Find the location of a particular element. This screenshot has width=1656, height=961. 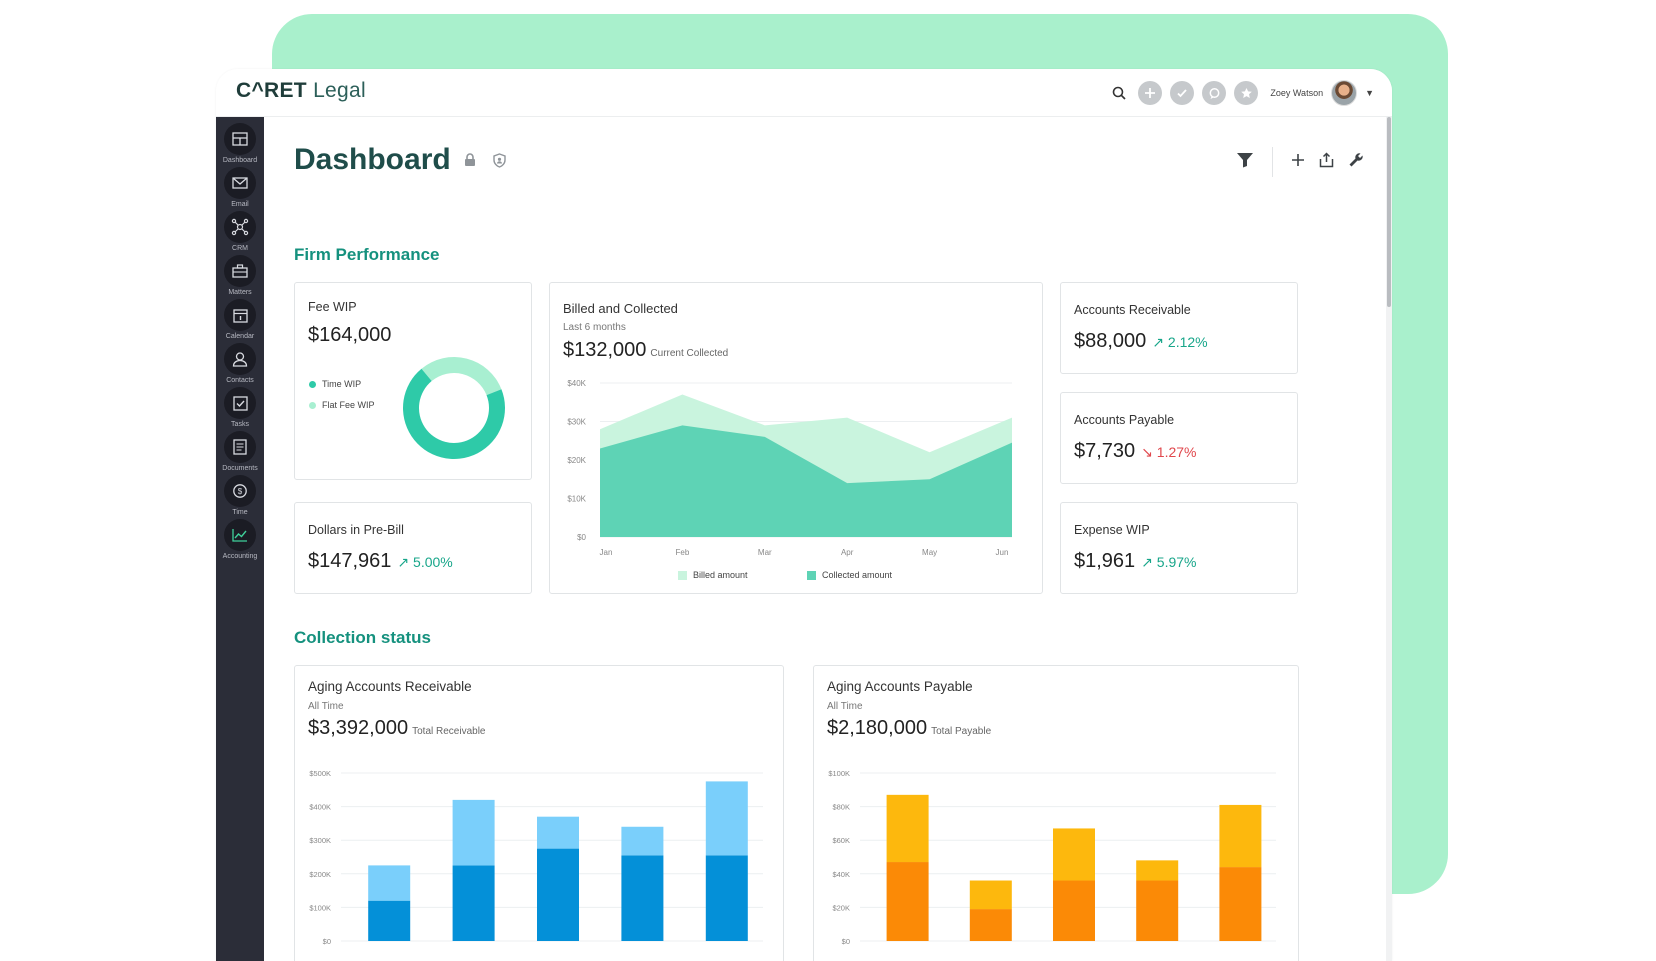

legend-collected: Collected amount is located at coordinates (849, 575).